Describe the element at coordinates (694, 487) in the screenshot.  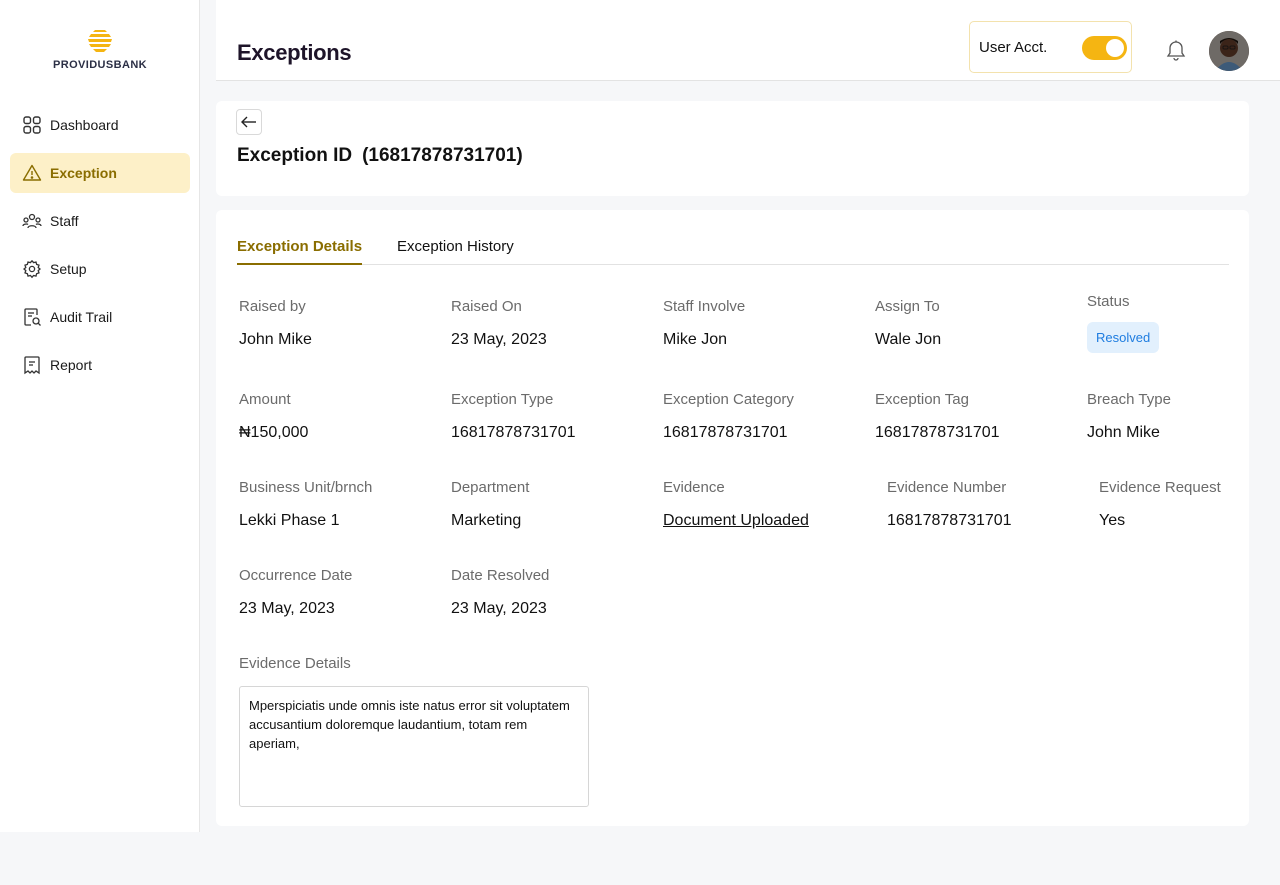
I see `field-label: Evidence` at that location.